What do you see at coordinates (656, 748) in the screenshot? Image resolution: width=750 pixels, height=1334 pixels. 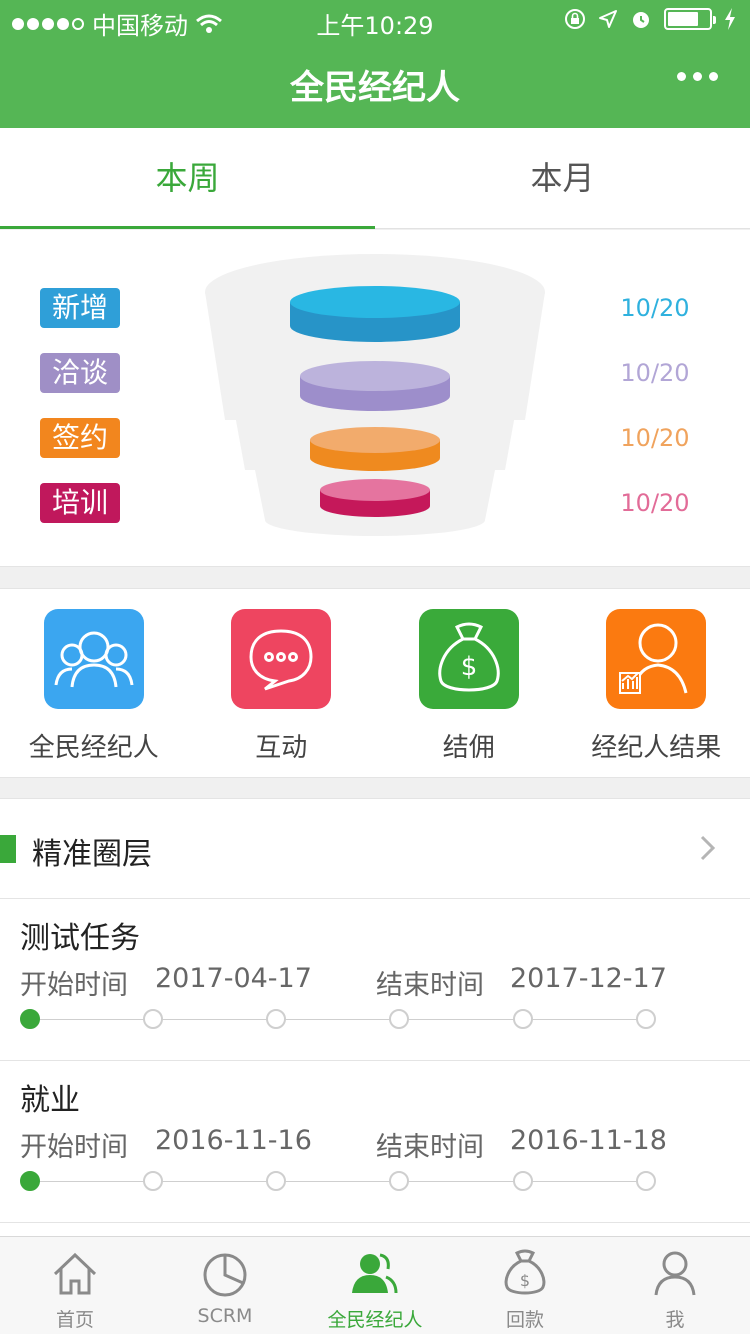 I see `quick-label-agent-results: 经纪人结果` at bounding box center [656, 748].